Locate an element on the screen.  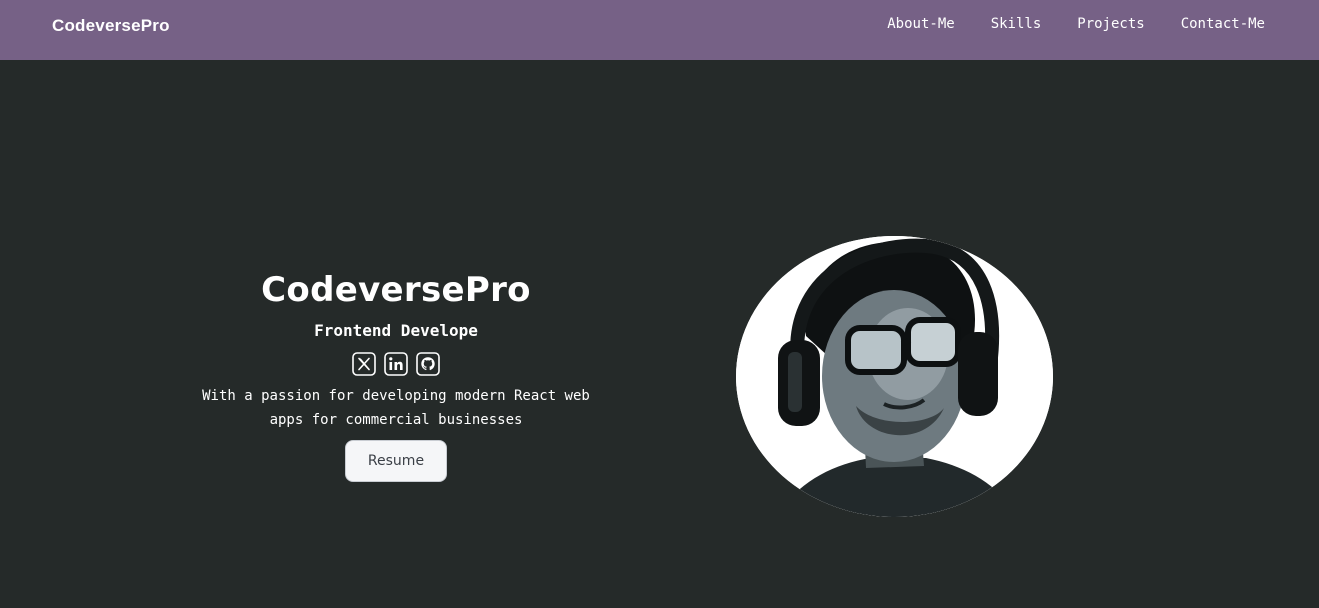
social-links is located at coordinates (396, 364).